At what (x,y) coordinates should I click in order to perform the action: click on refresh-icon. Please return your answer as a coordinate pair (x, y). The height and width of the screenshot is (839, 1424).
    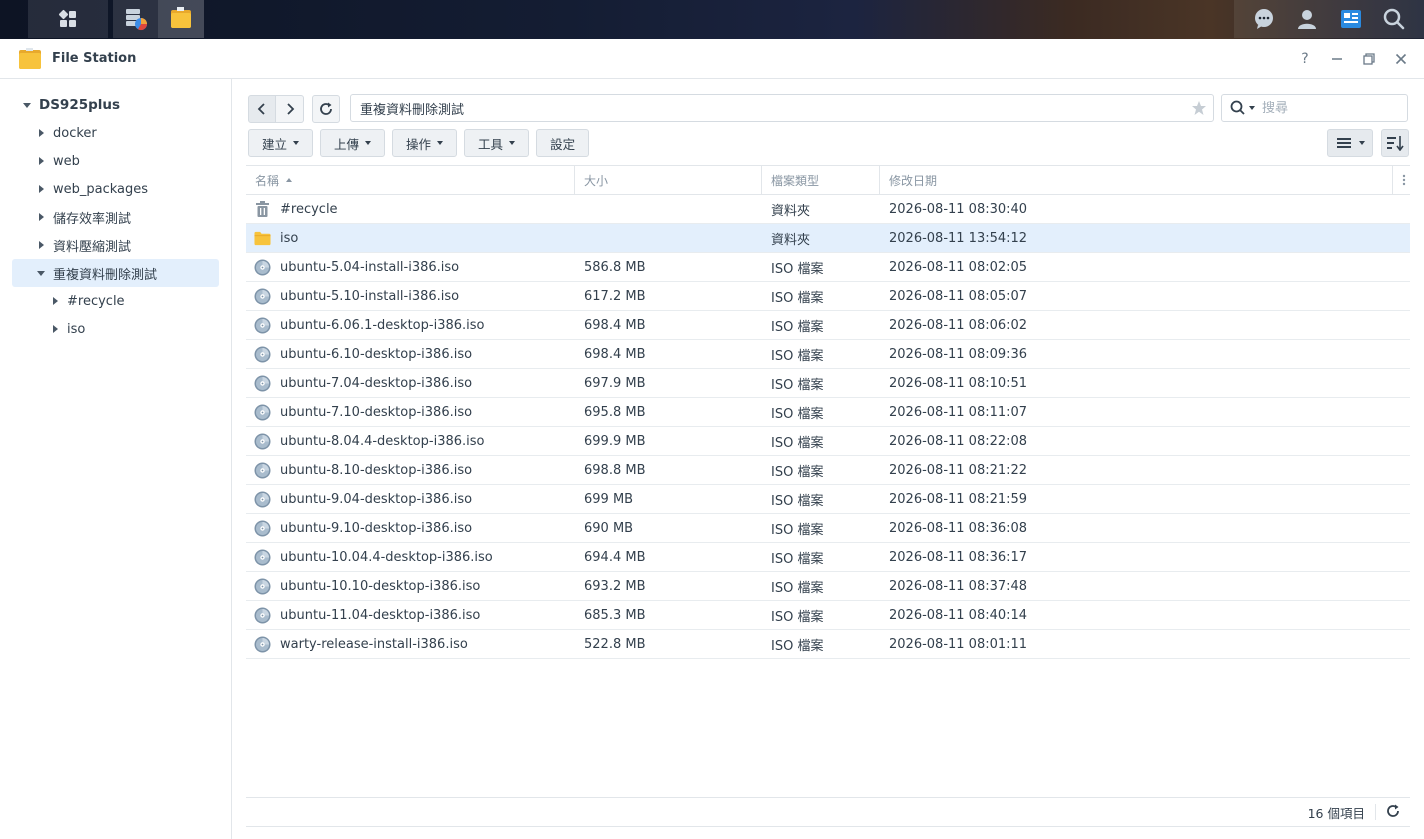
    Looking at the image, I should click on (1393, 810).